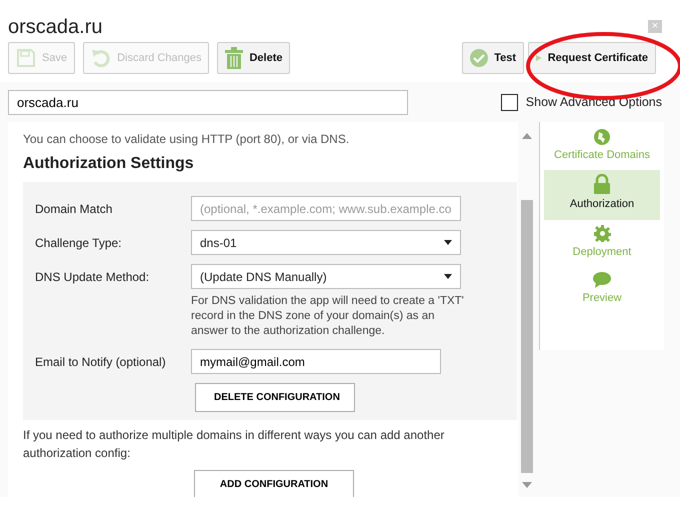  What do you see at coordinates (479, 58) in the screenshot?
I see `check-icon` at bounding box center [479, 58].